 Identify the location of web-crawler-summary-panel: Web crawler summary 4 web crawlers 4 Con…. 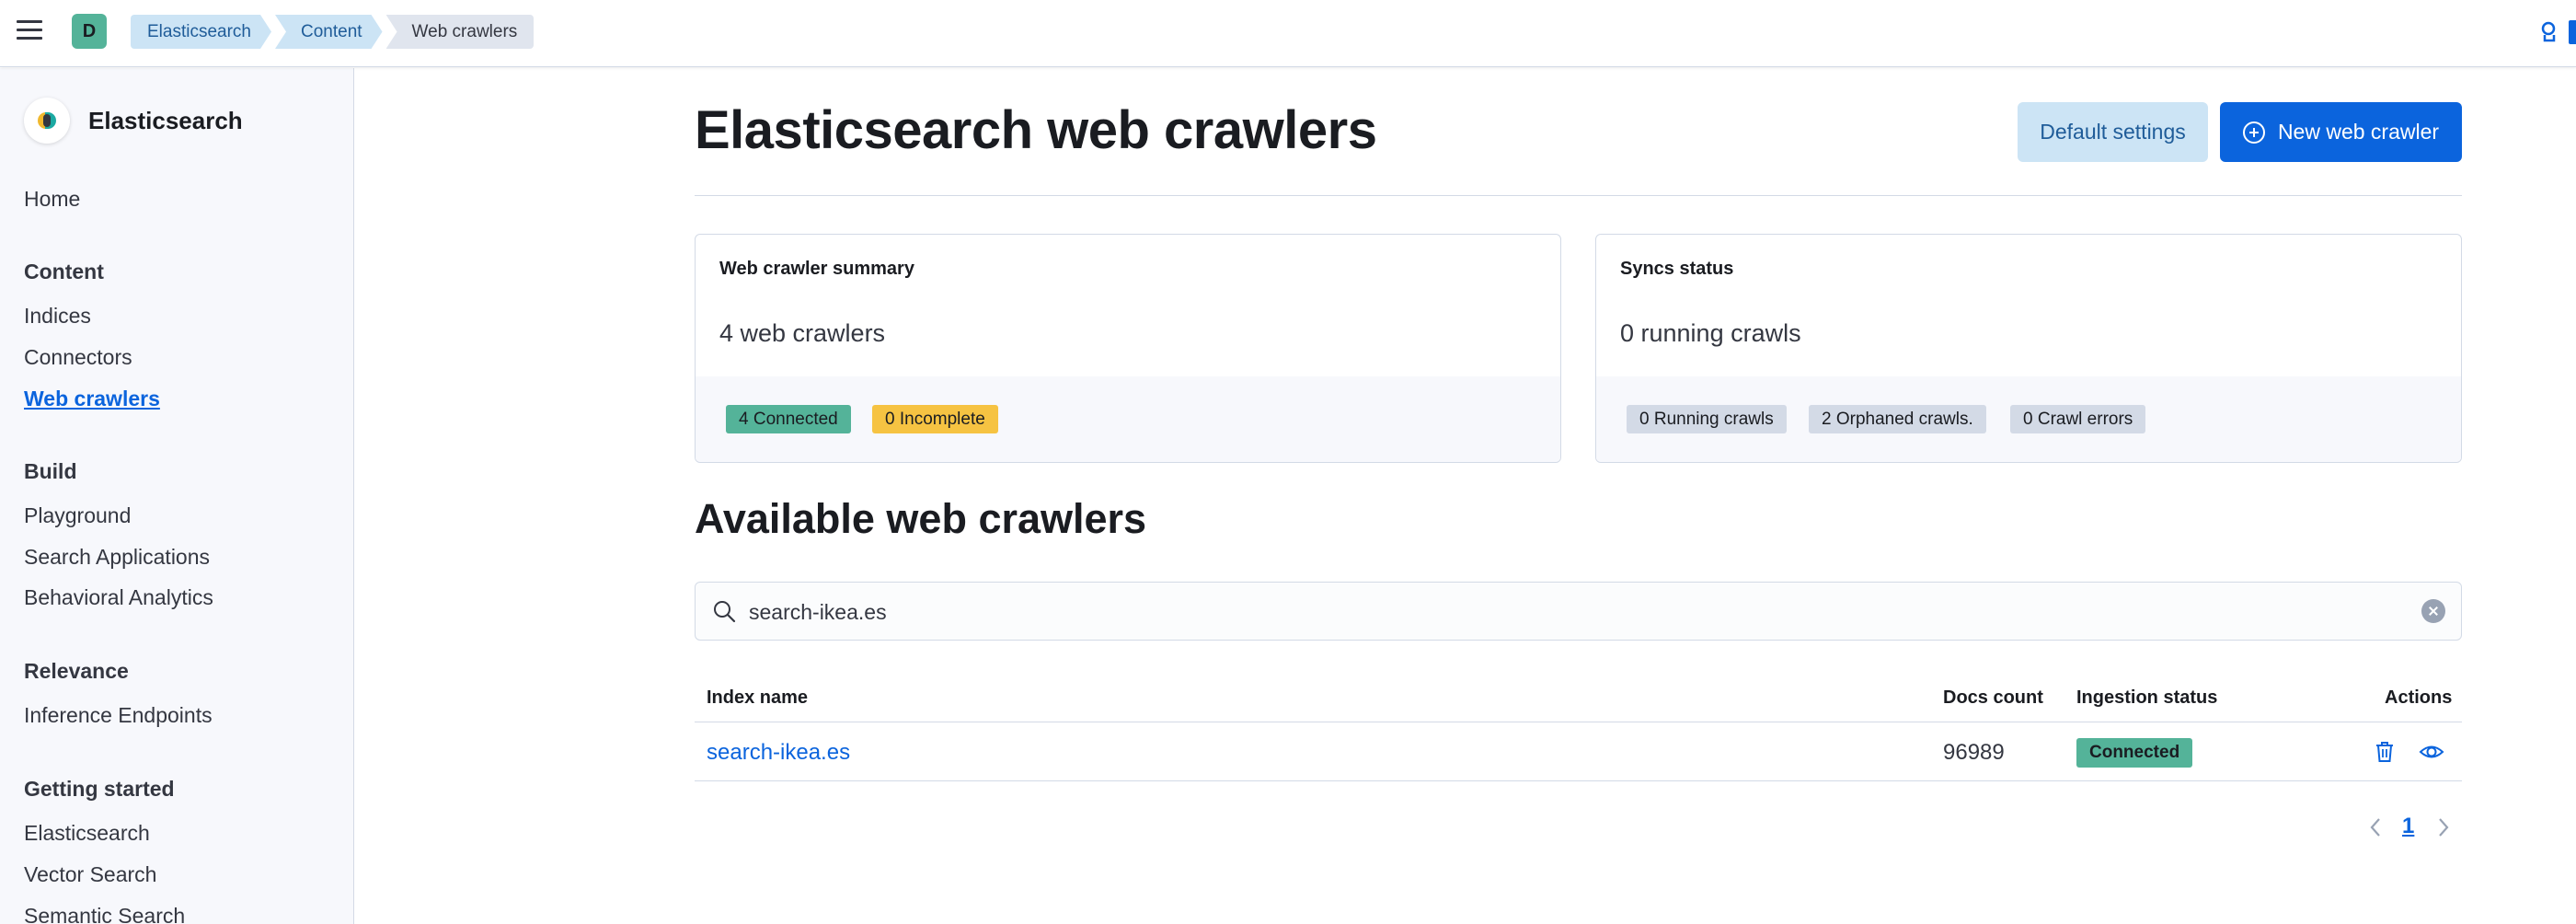
(1128, 348).